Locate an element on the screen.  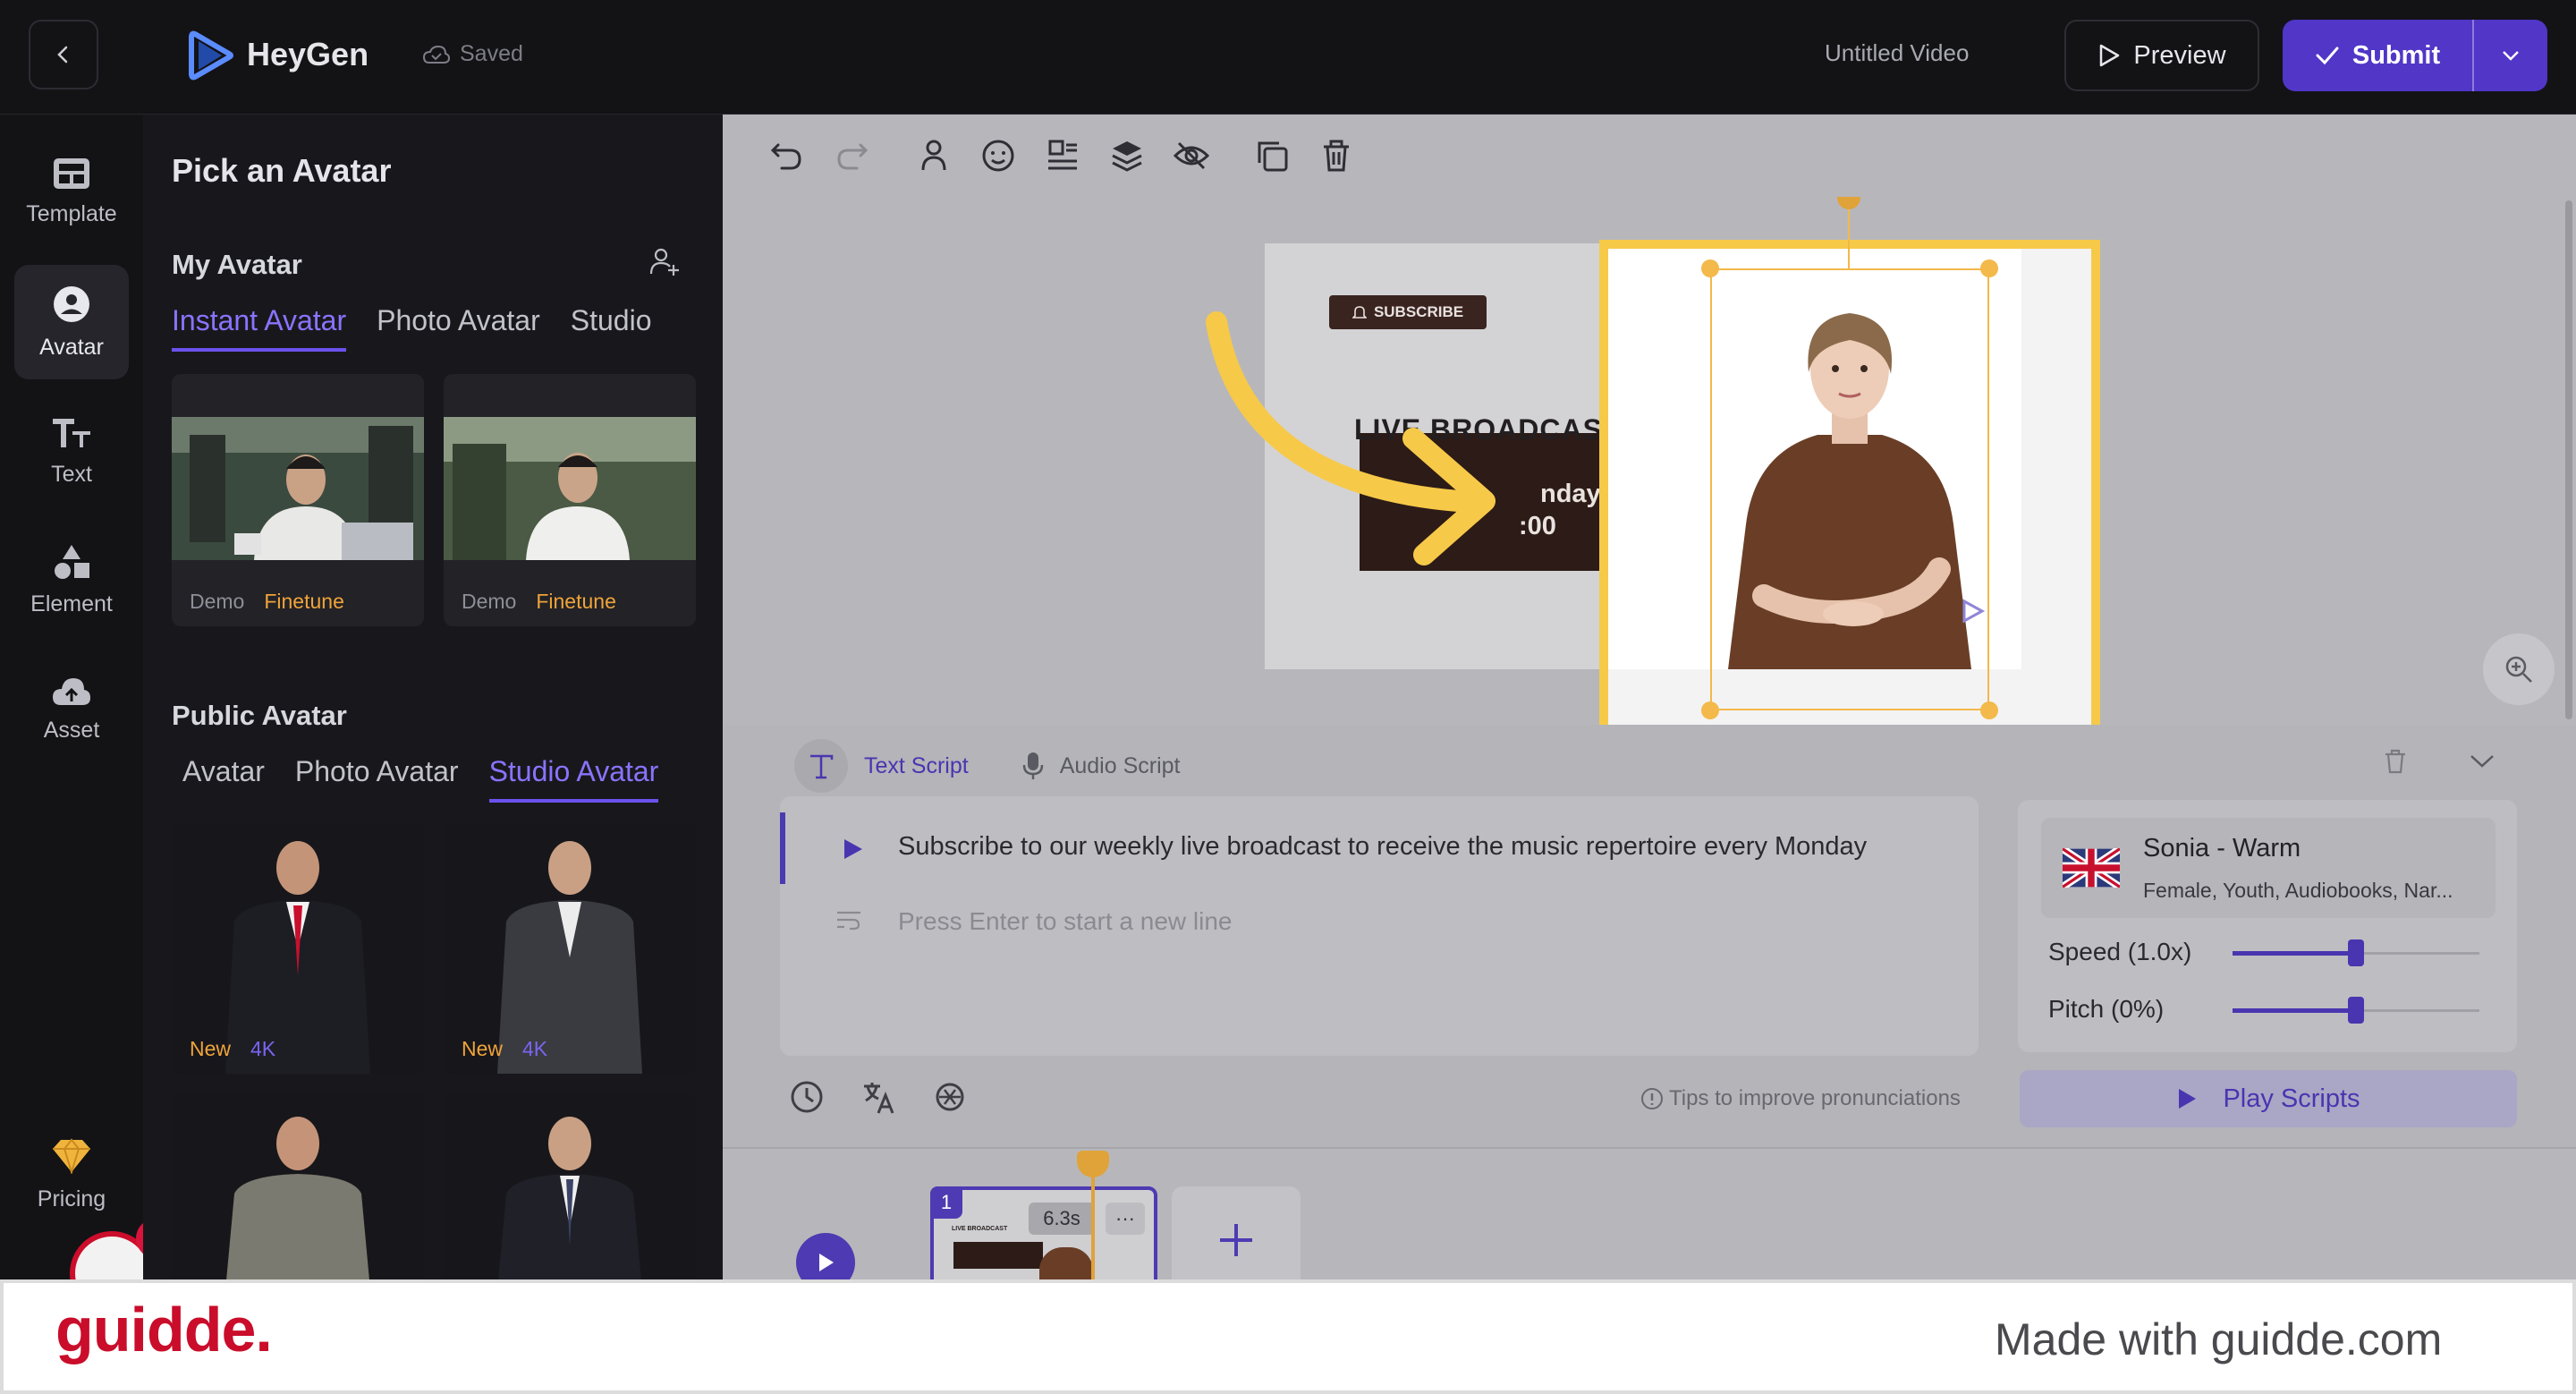
zoom-button is located at coordinates (2519, 669).